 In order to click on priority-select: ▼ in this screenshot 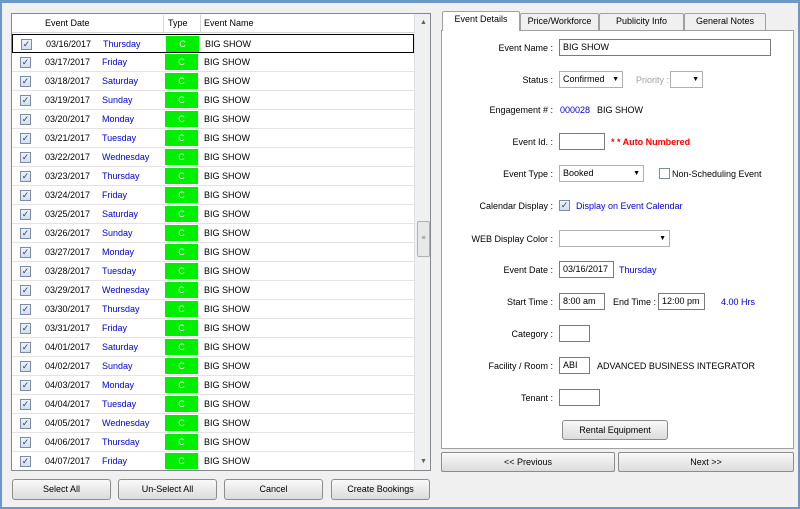, I will do `click(686, 79)`.